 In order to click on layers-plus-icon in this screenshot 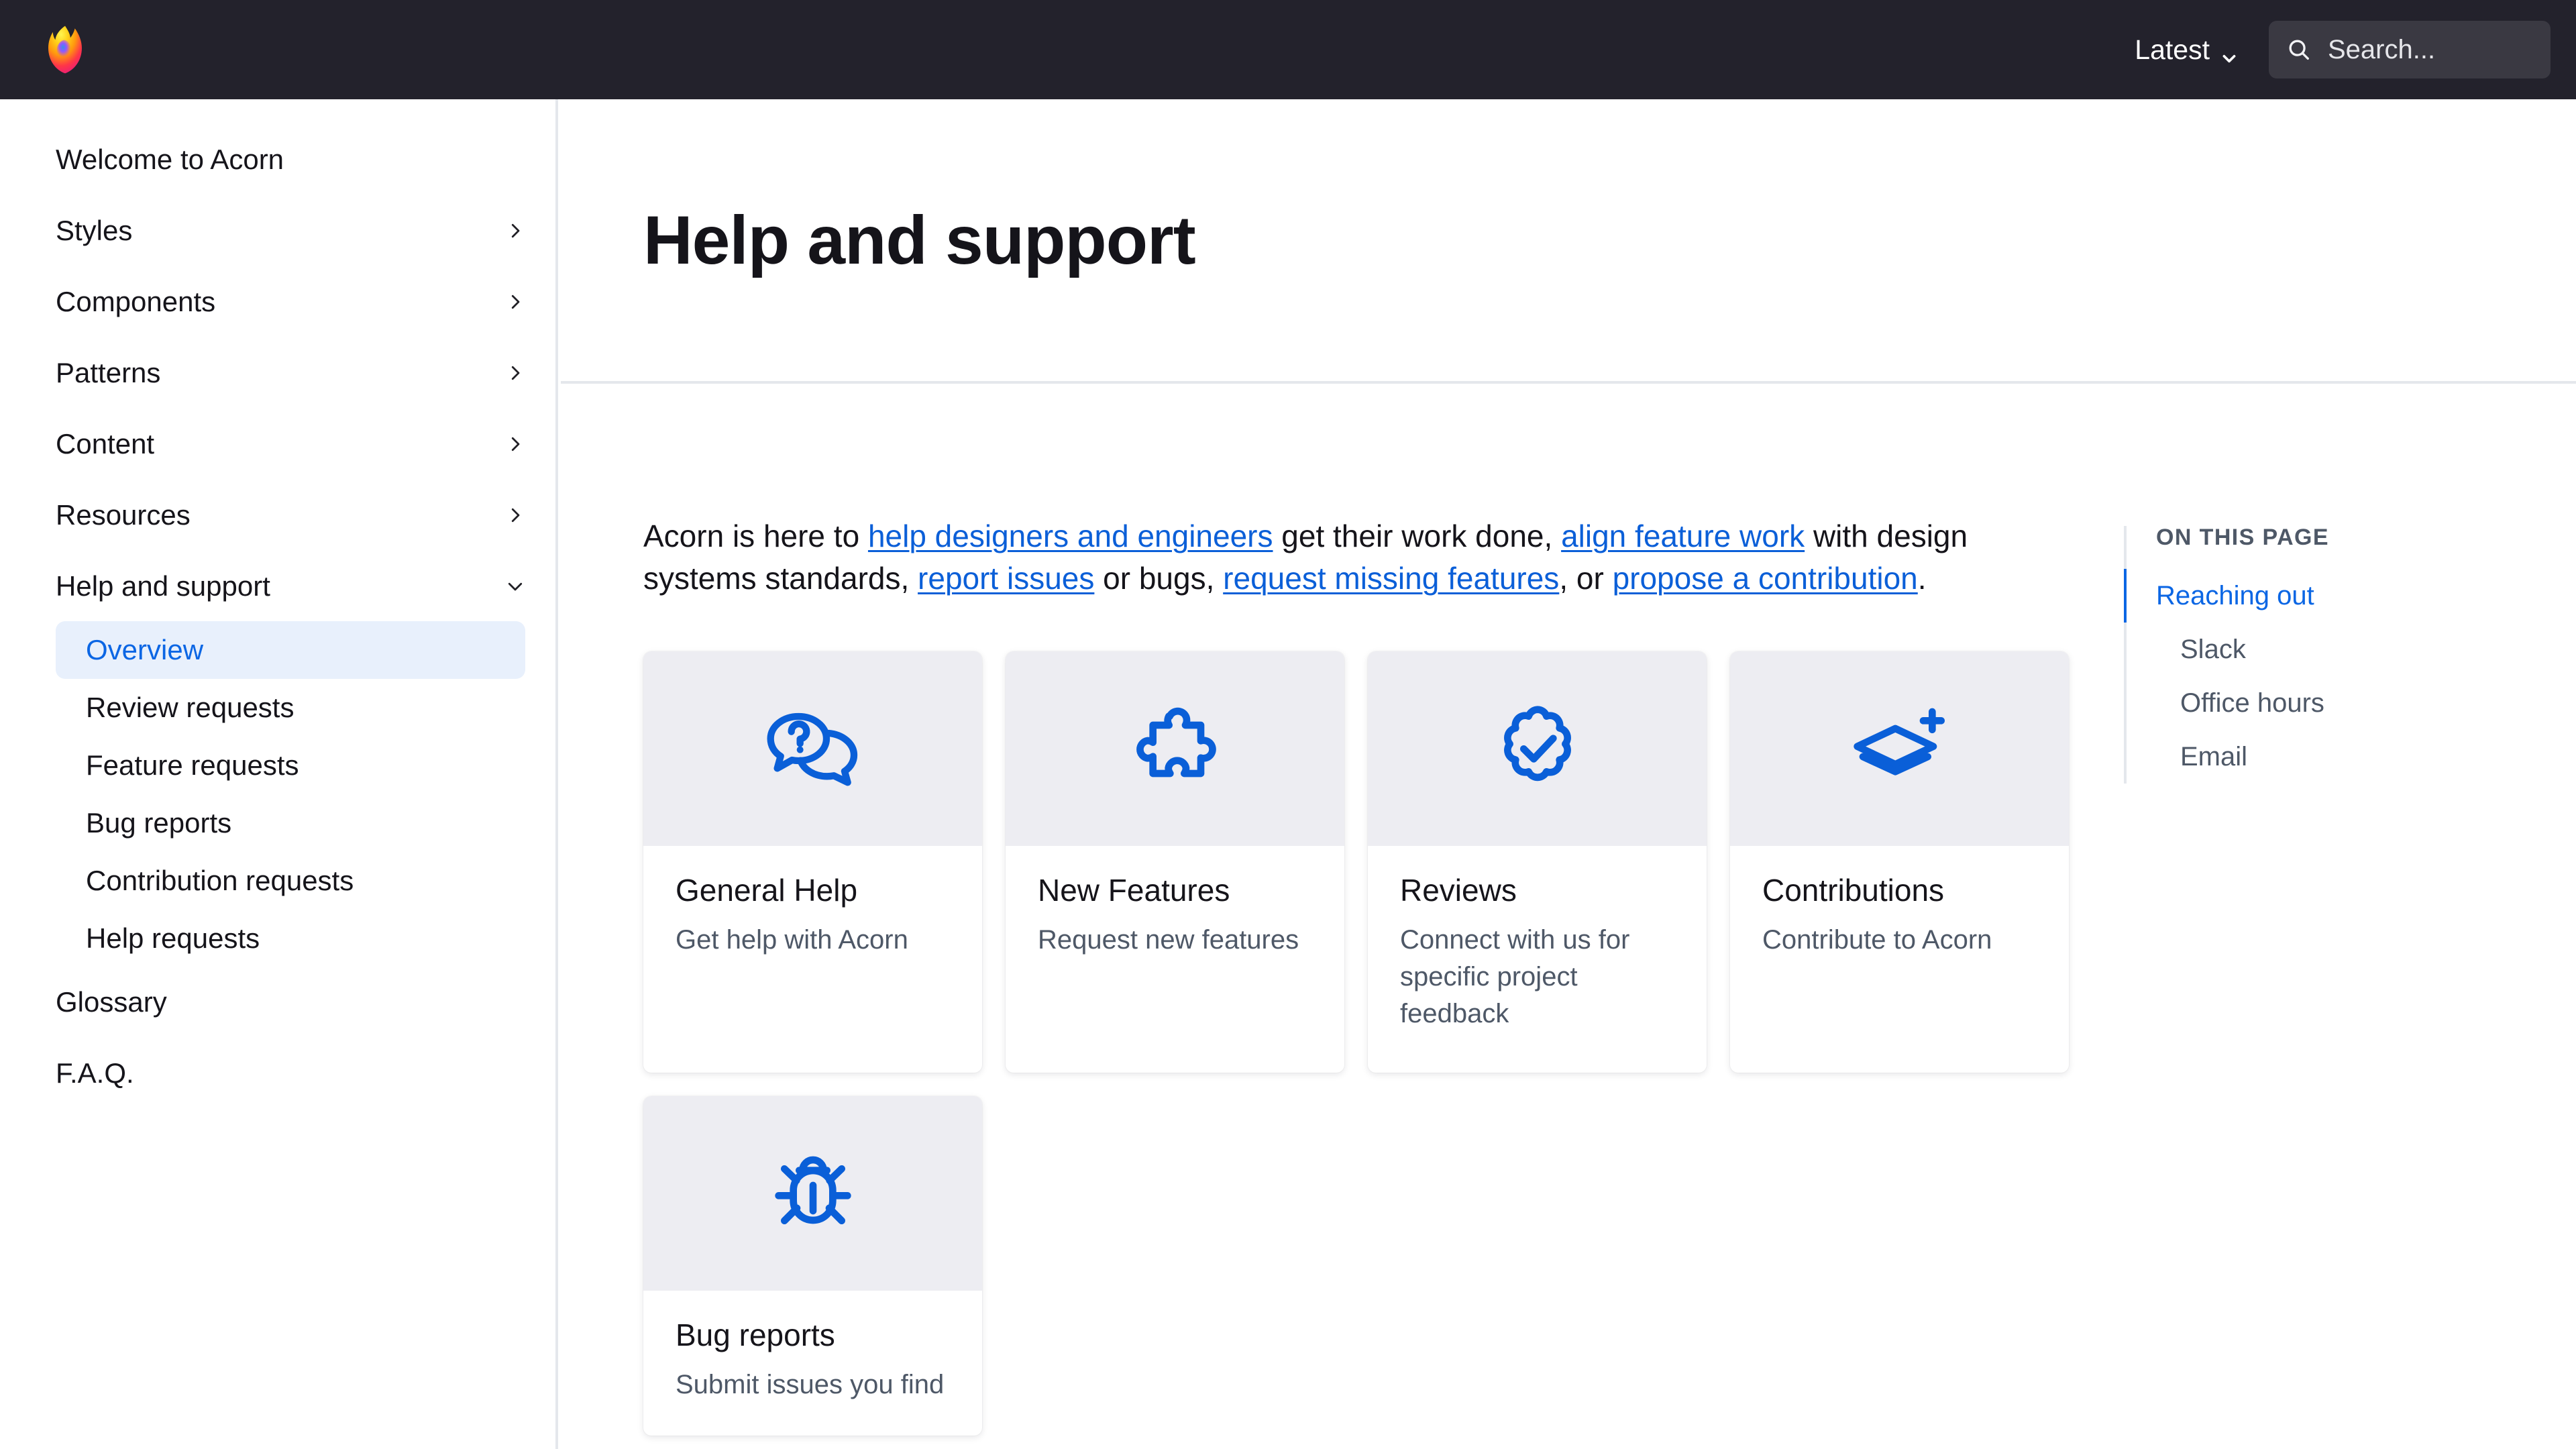, I will do `click(1899, 748)`.